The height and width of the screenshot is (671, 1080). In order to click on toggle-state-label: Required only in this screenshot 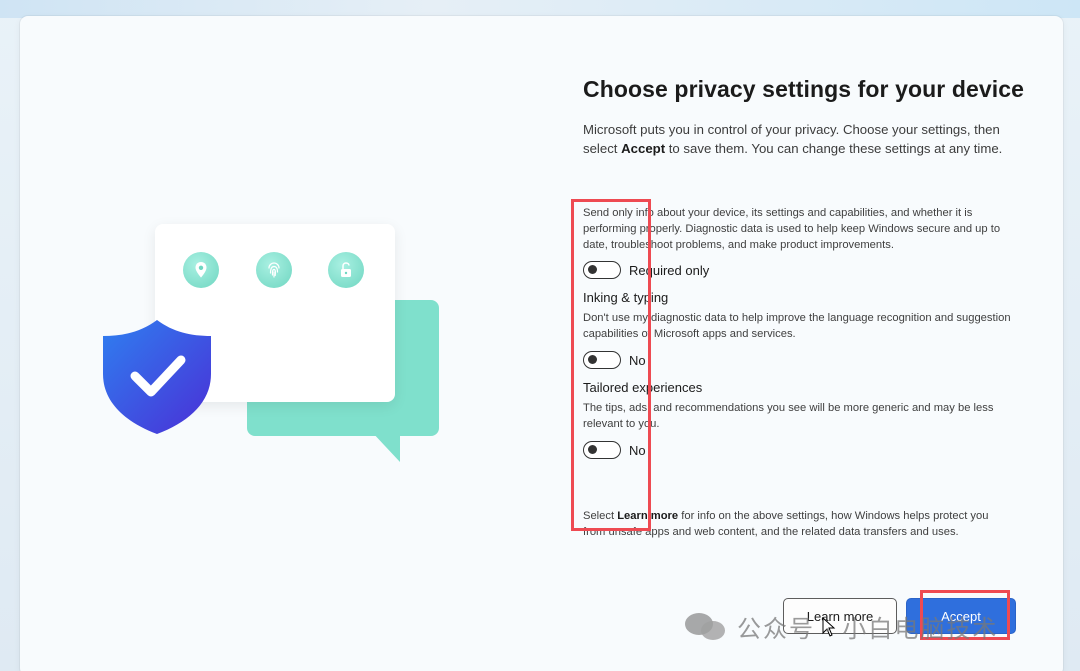, I will do `click(669, 270)`.